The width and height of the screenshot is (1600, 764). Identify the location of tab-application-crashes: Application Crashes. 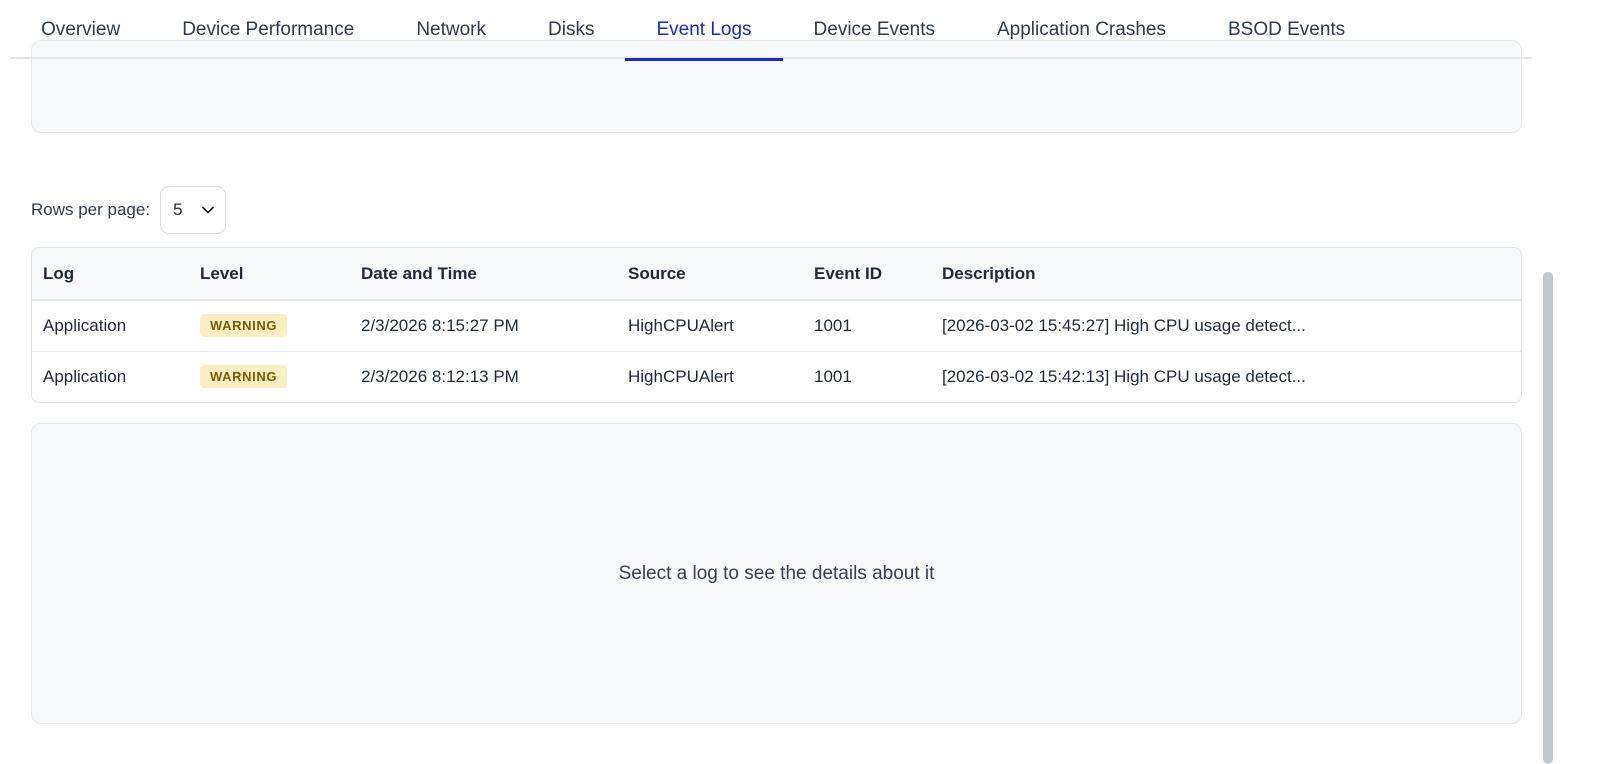
(1081, 29).